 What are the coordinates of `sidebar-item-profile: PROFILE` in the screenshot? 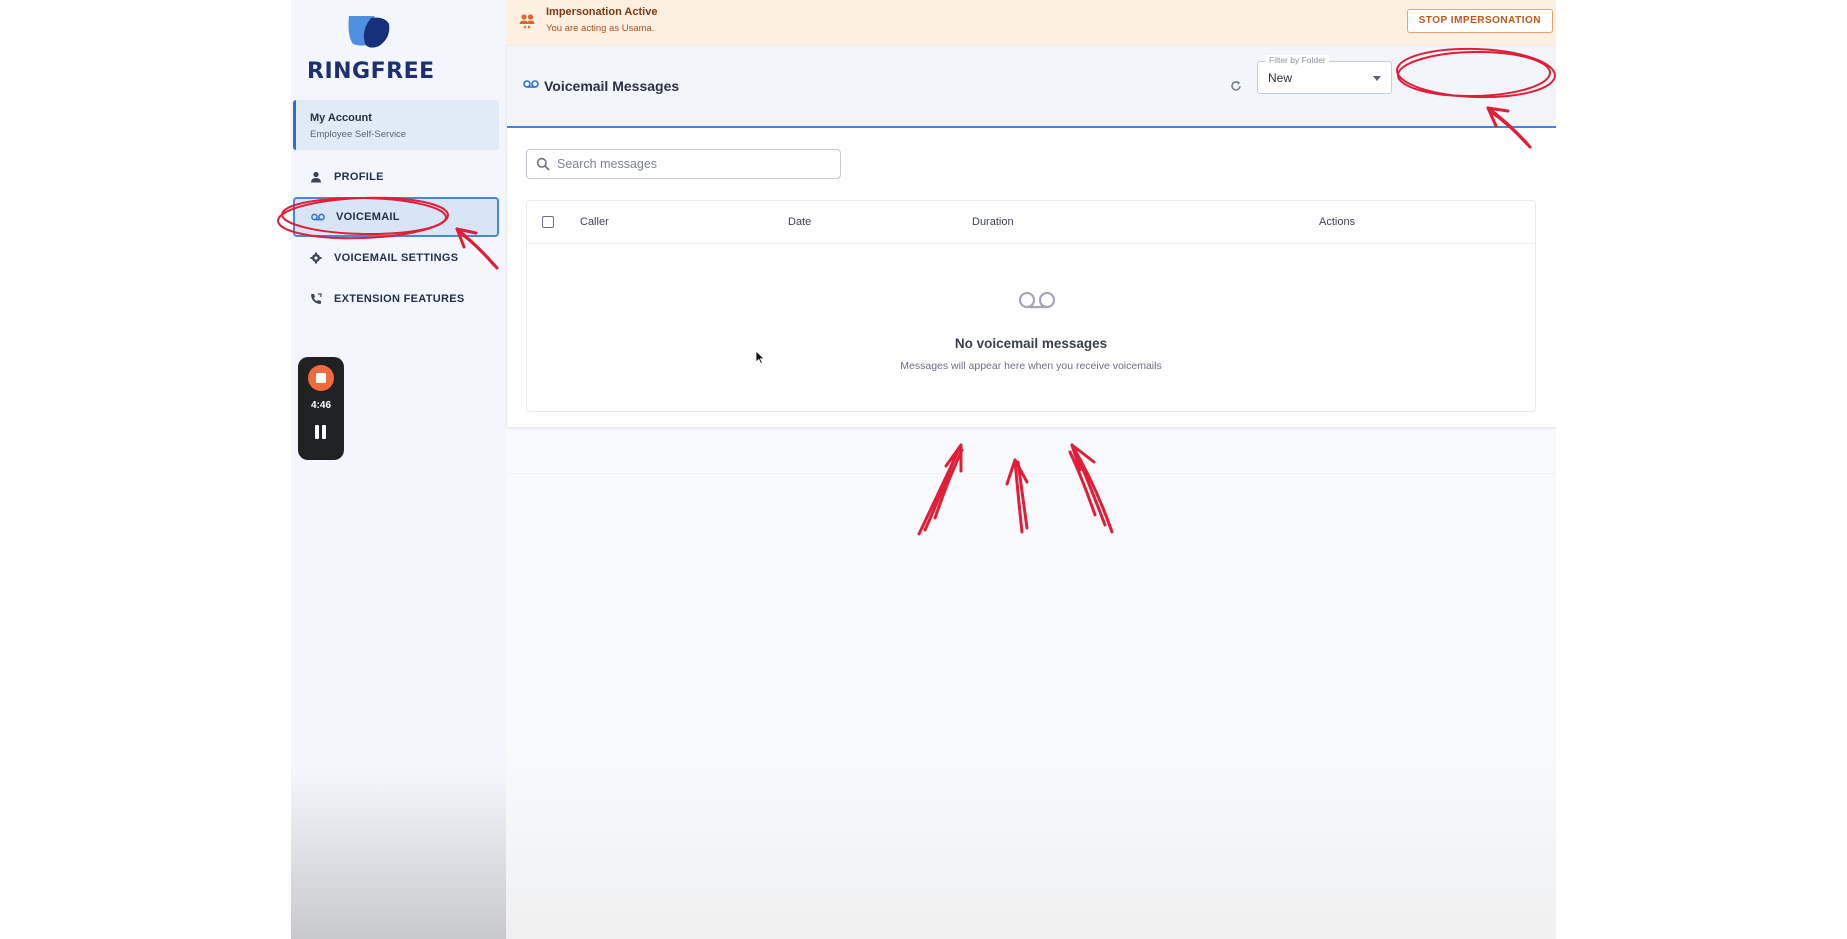 It's located at (396, 177).